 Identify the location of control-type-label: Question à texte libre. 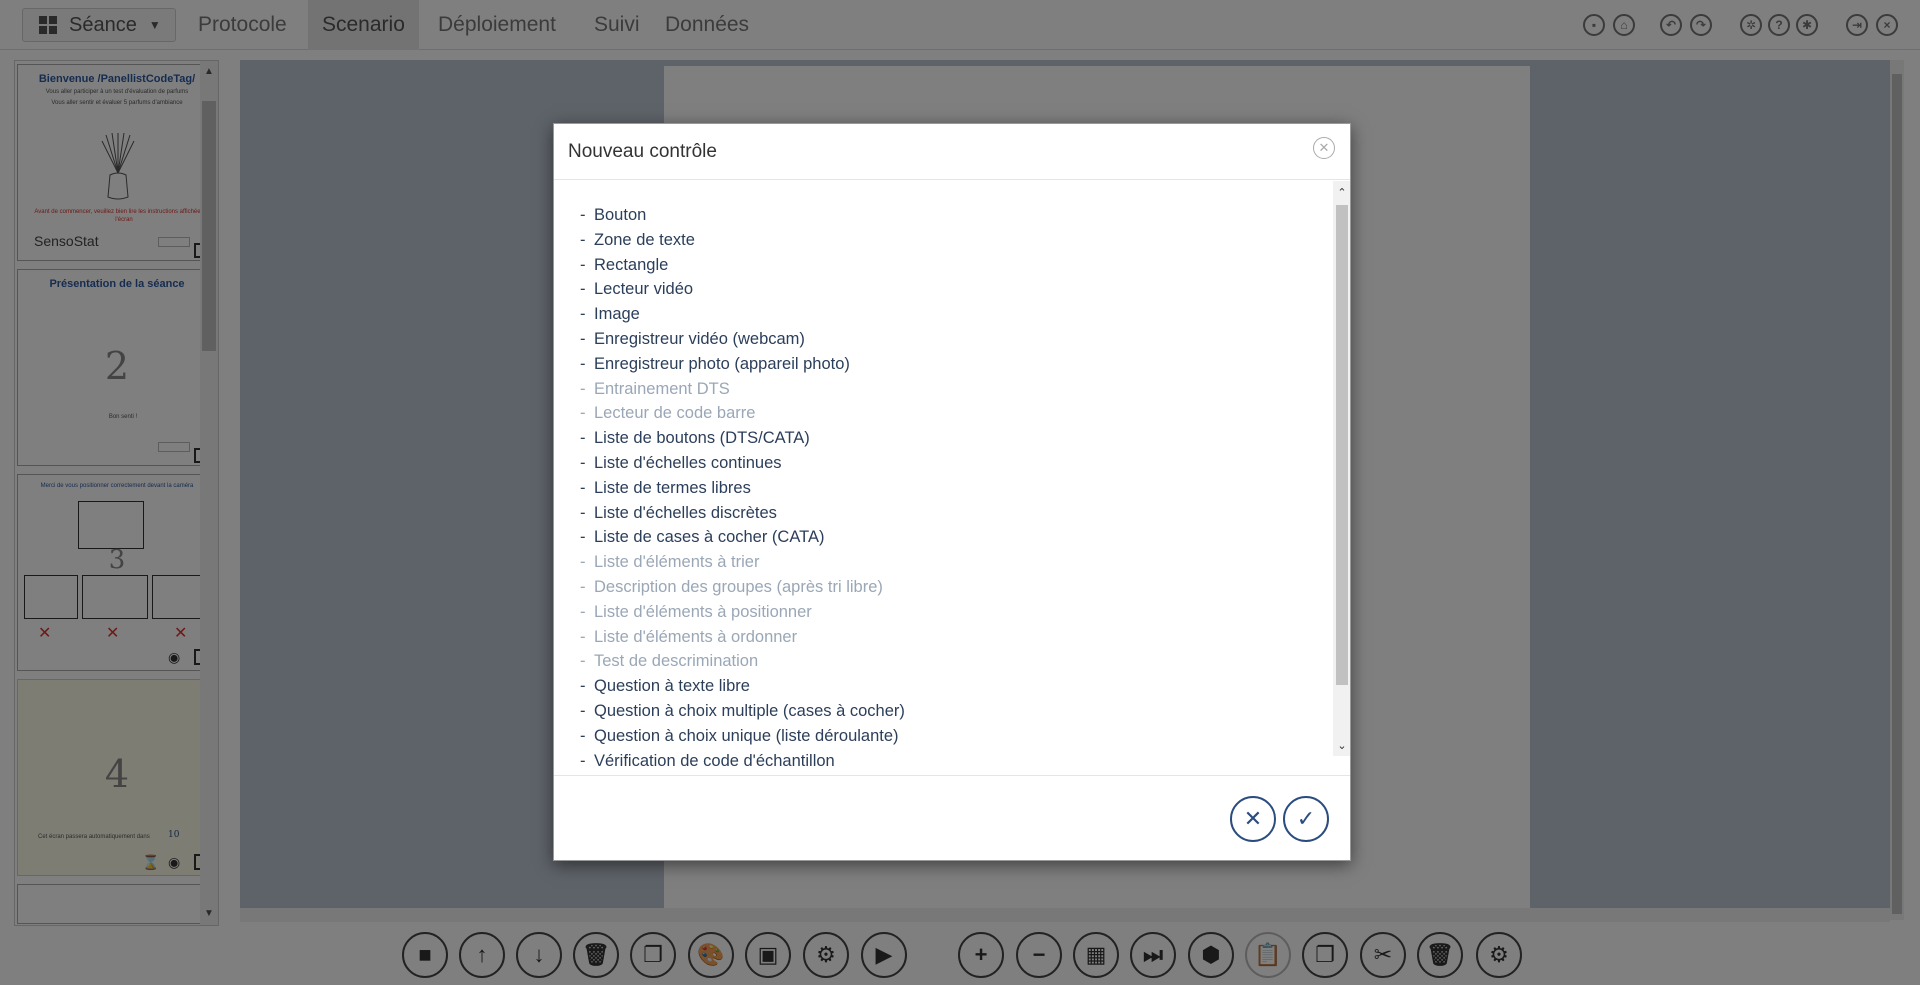
(672, 686).